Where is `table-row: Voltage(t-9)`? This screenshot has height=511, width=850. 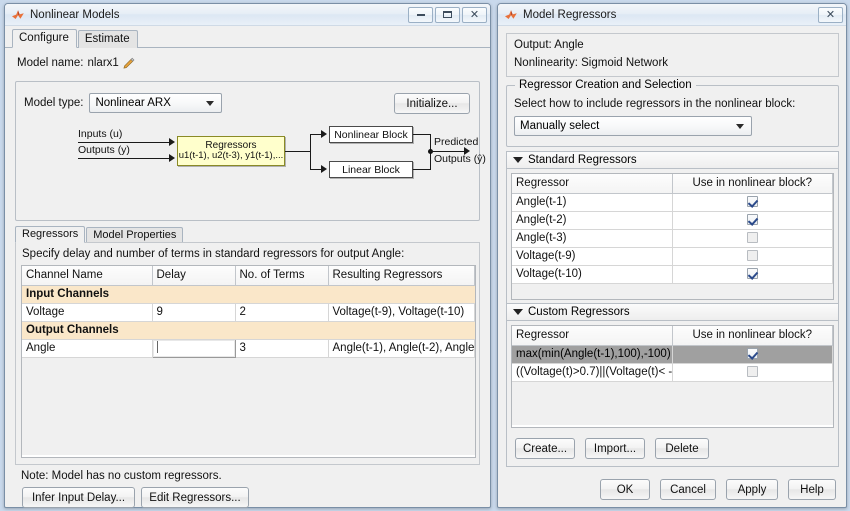 table-row: Voltage(t-9) is located at coordinates (672, 256).